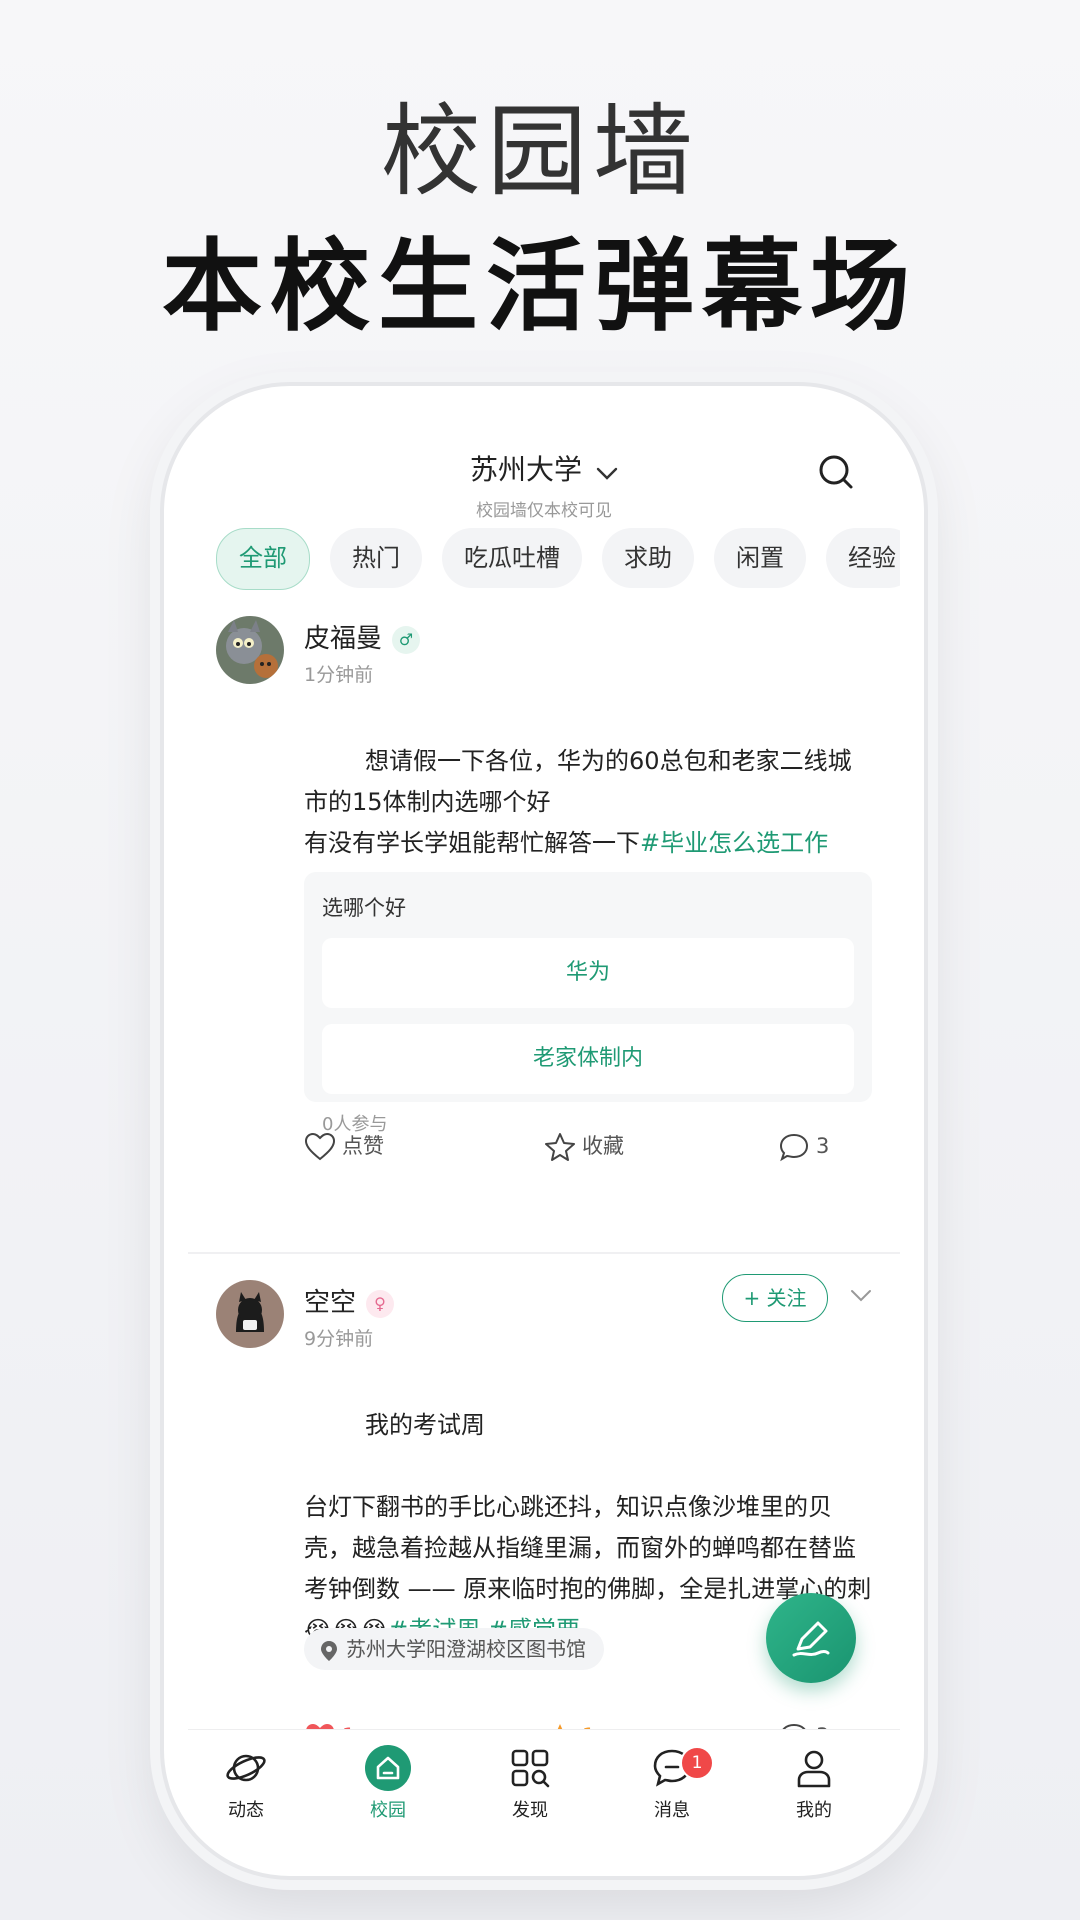 The image size is (1080, 1920). I want to click on post-author: 皮福曼 ♂, so click(362, 636).